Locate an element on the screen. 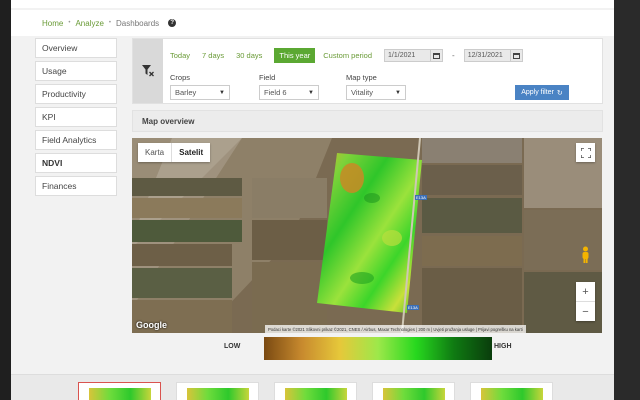 This screenshot has height=400, width=640. top-bar is located at coordinates (312, 4).